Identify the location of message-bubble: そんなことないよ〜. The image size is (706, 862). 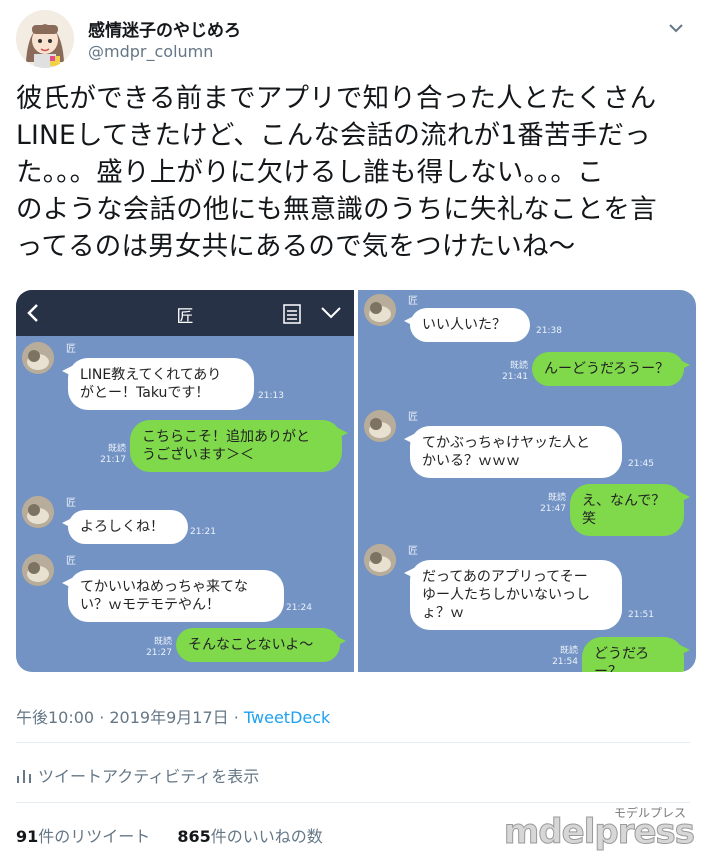
(261, 645).